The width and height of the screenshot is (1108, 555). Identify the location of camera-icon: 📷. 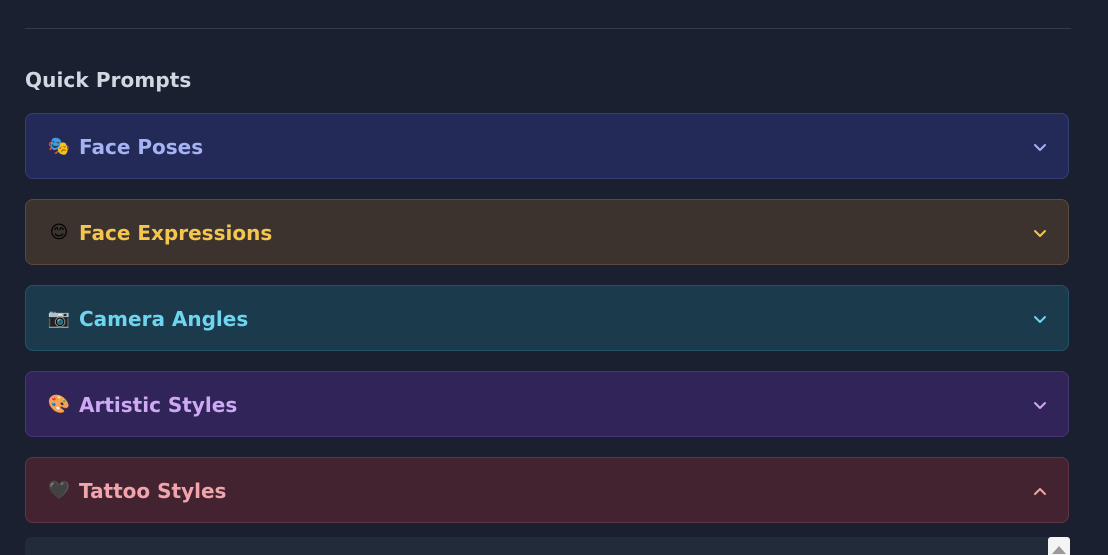
(59, 318).